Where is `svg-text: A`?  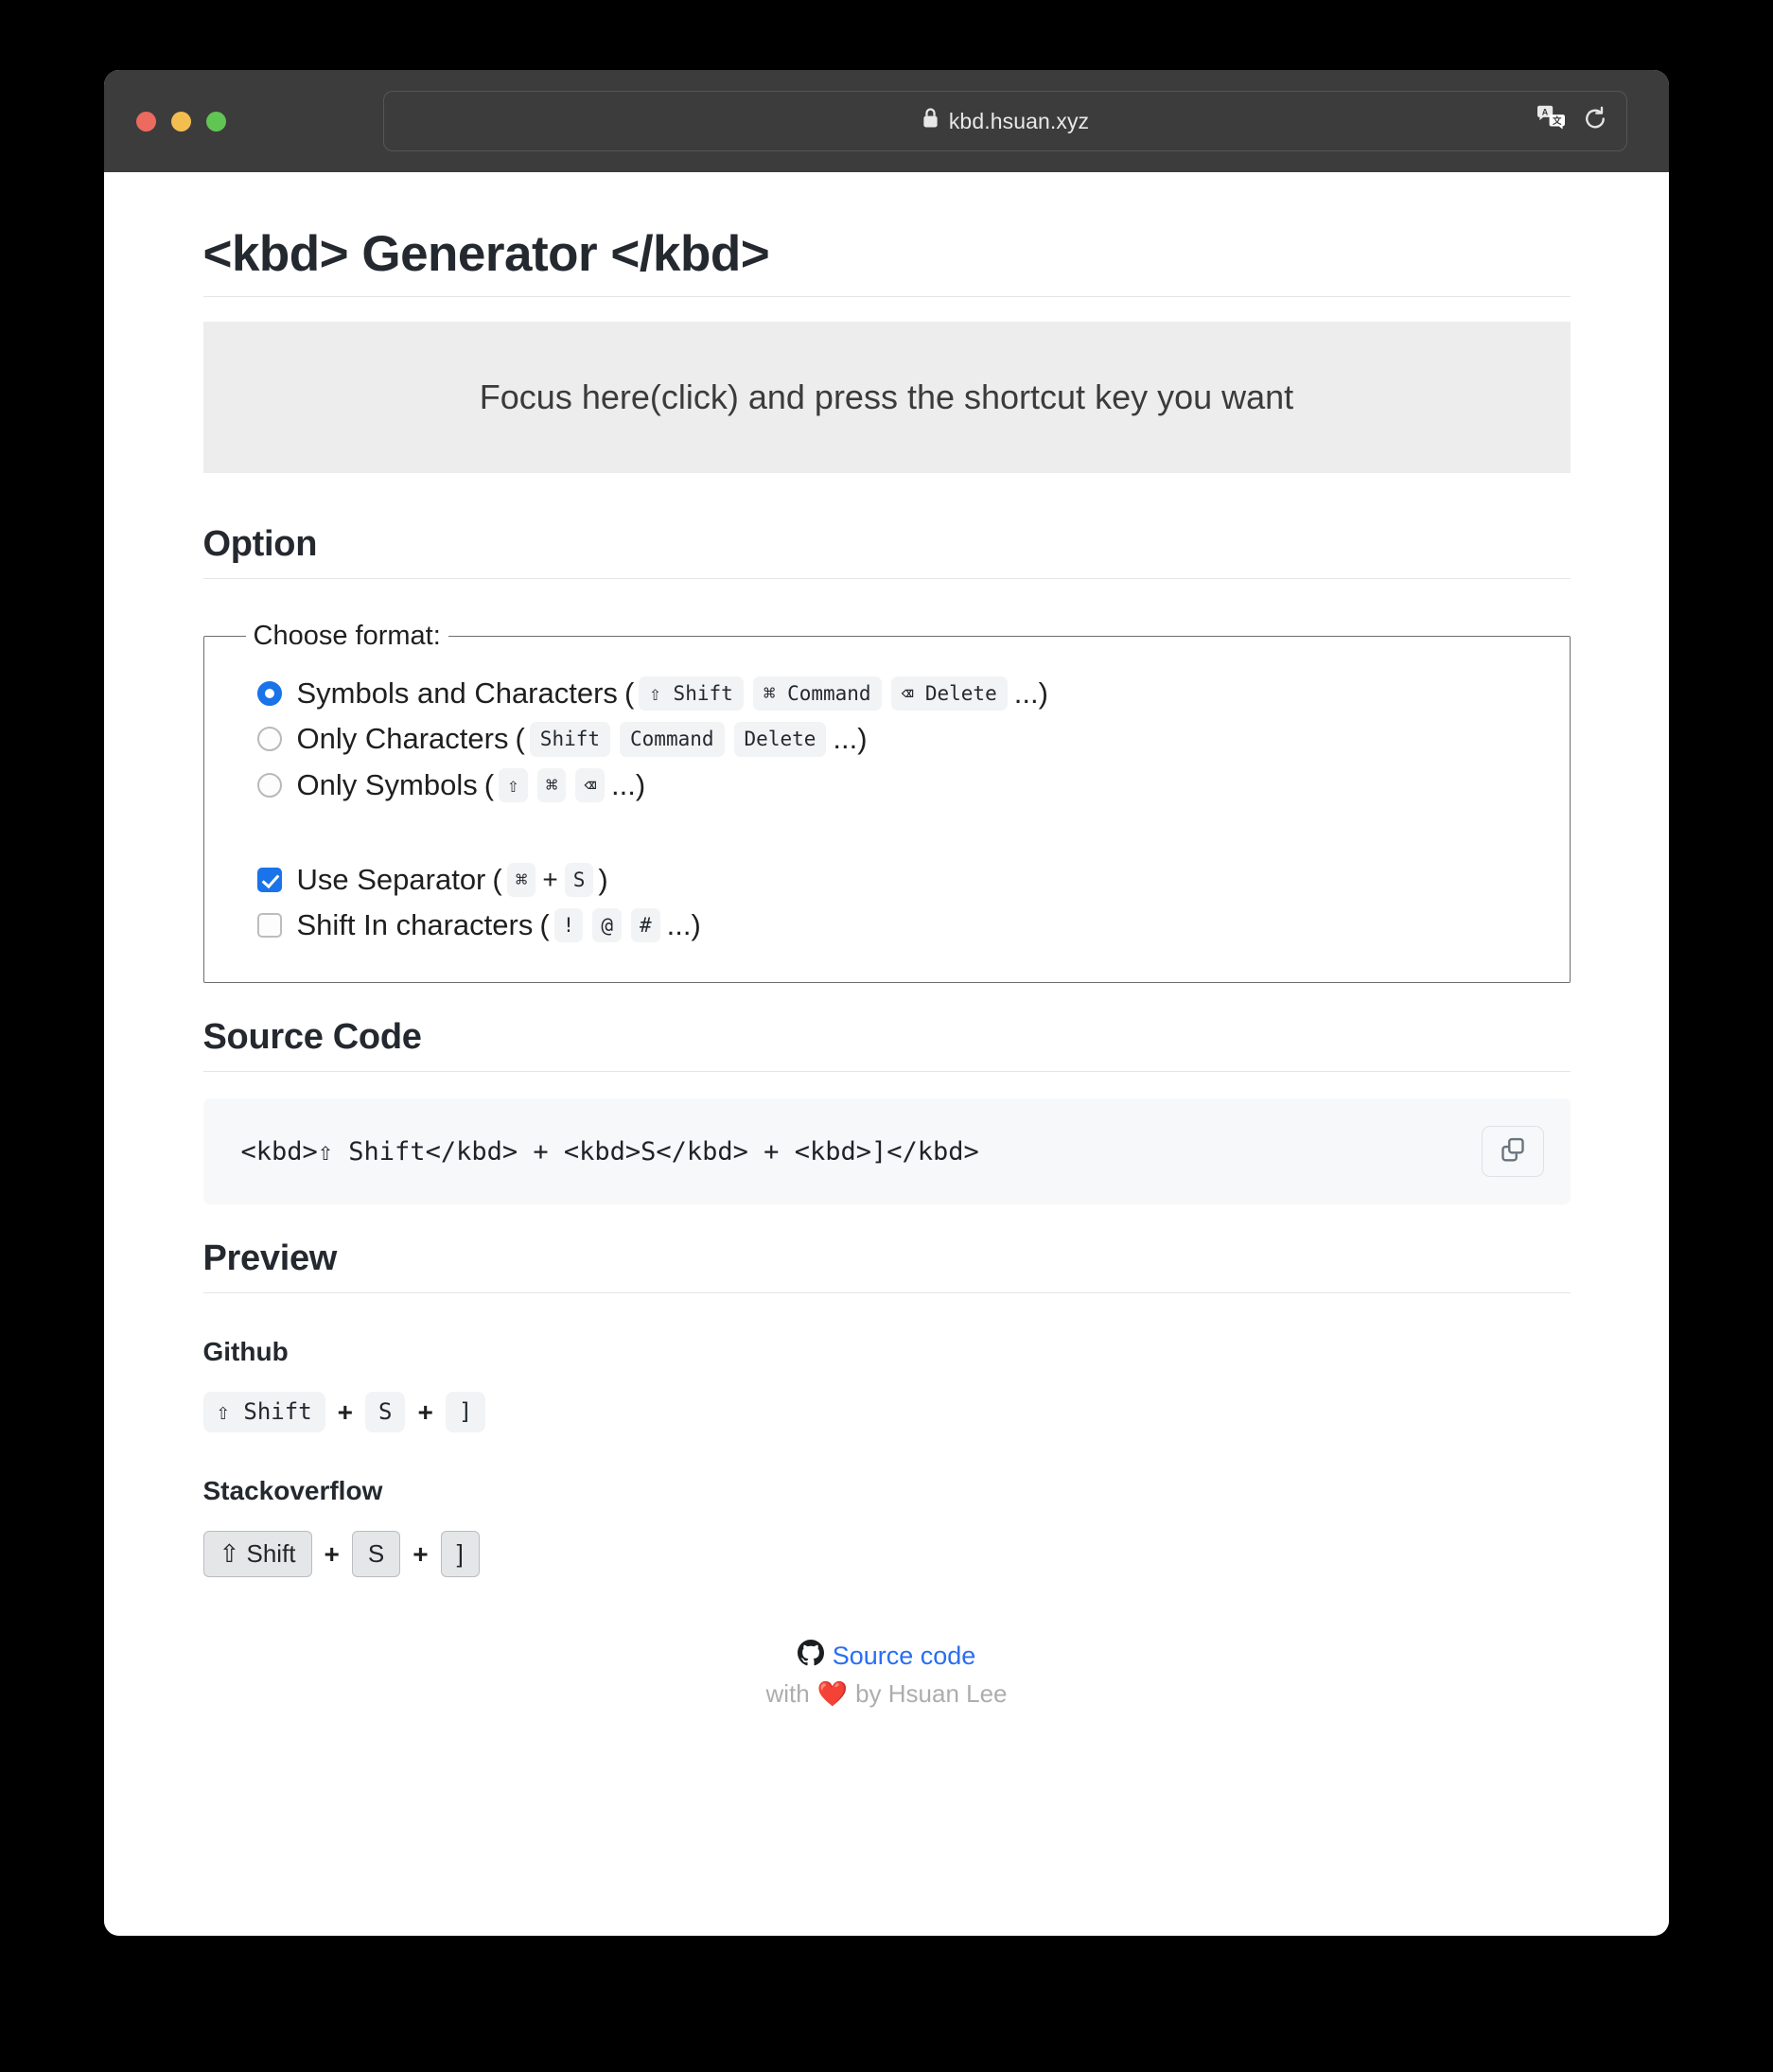
svg-text: A is located at coordinates (1545, 112).